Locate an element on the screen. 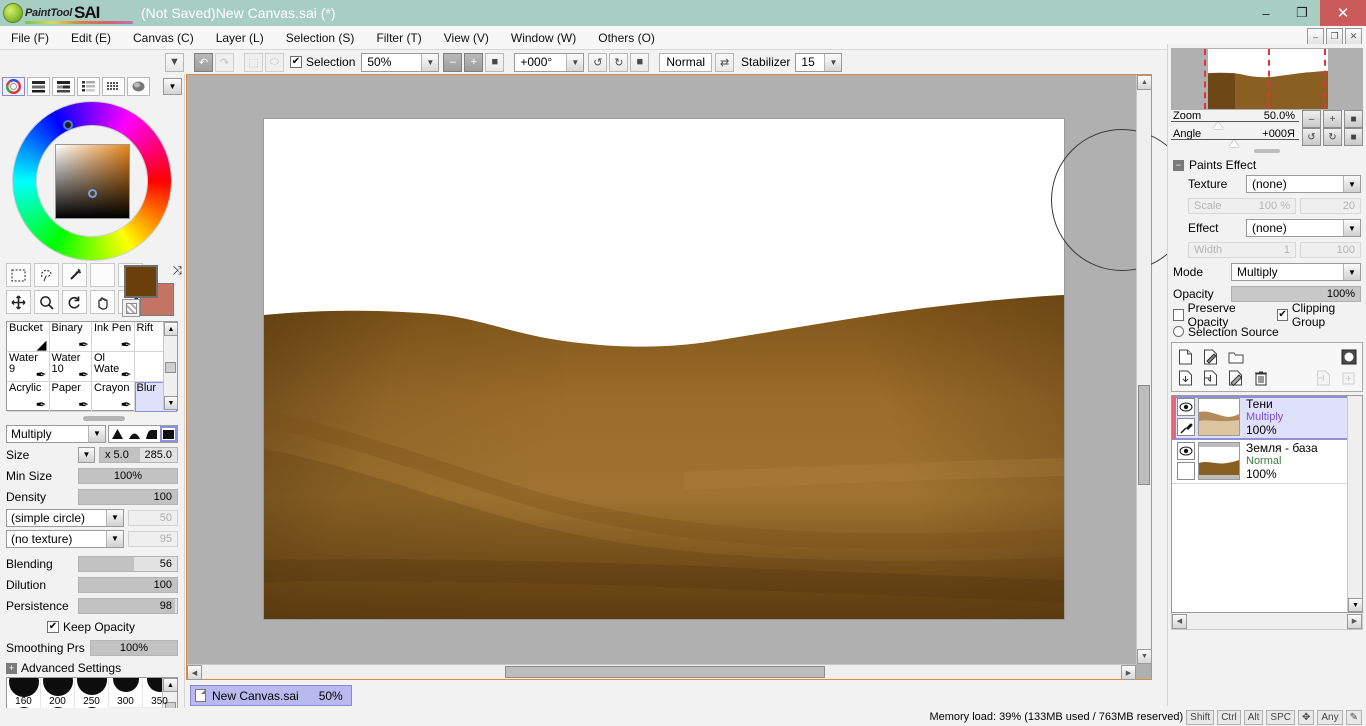 This screenshot has height=726, width=1366. hsv-slider-icon is located at coordinates (63, 86).